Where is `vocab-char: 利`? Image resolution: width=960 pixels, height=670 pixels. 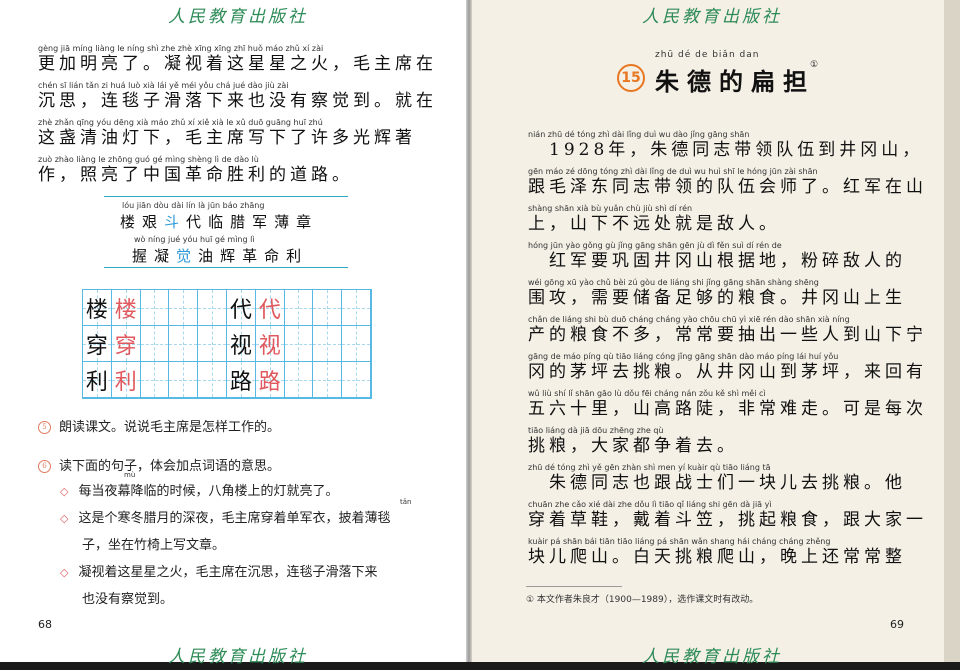 vocab-char: 利 is located at coordinates (297, 256).